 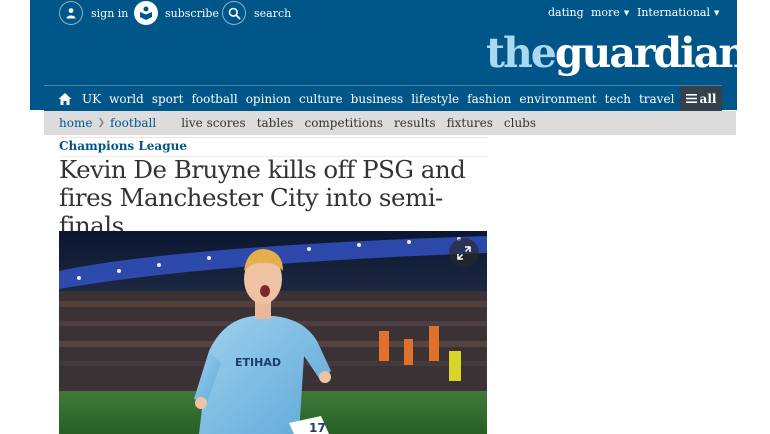 What do you see at coordinates (168, 99) in the screenshot?
I see `nav-item-sport: sport` at bounding box center [168, 99].